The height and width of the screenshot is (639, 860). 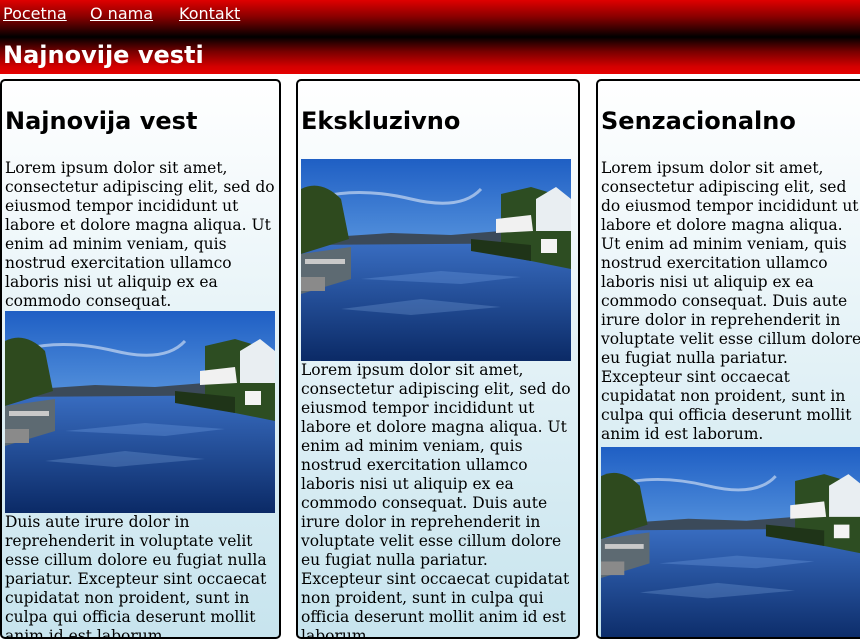 What do you see at coordinates (430, 55) in the screenshot?
I see `page-banner: Najnovije vesti` at bounding box center [430, 55].